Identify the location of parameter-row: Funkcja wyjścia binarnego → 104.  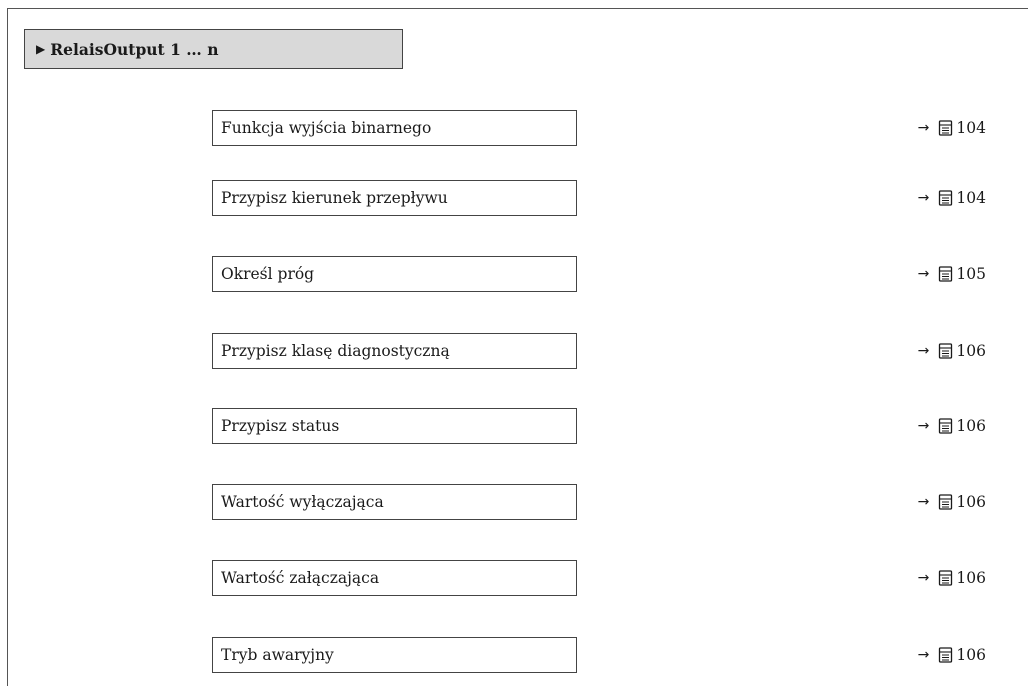
(599, 128).